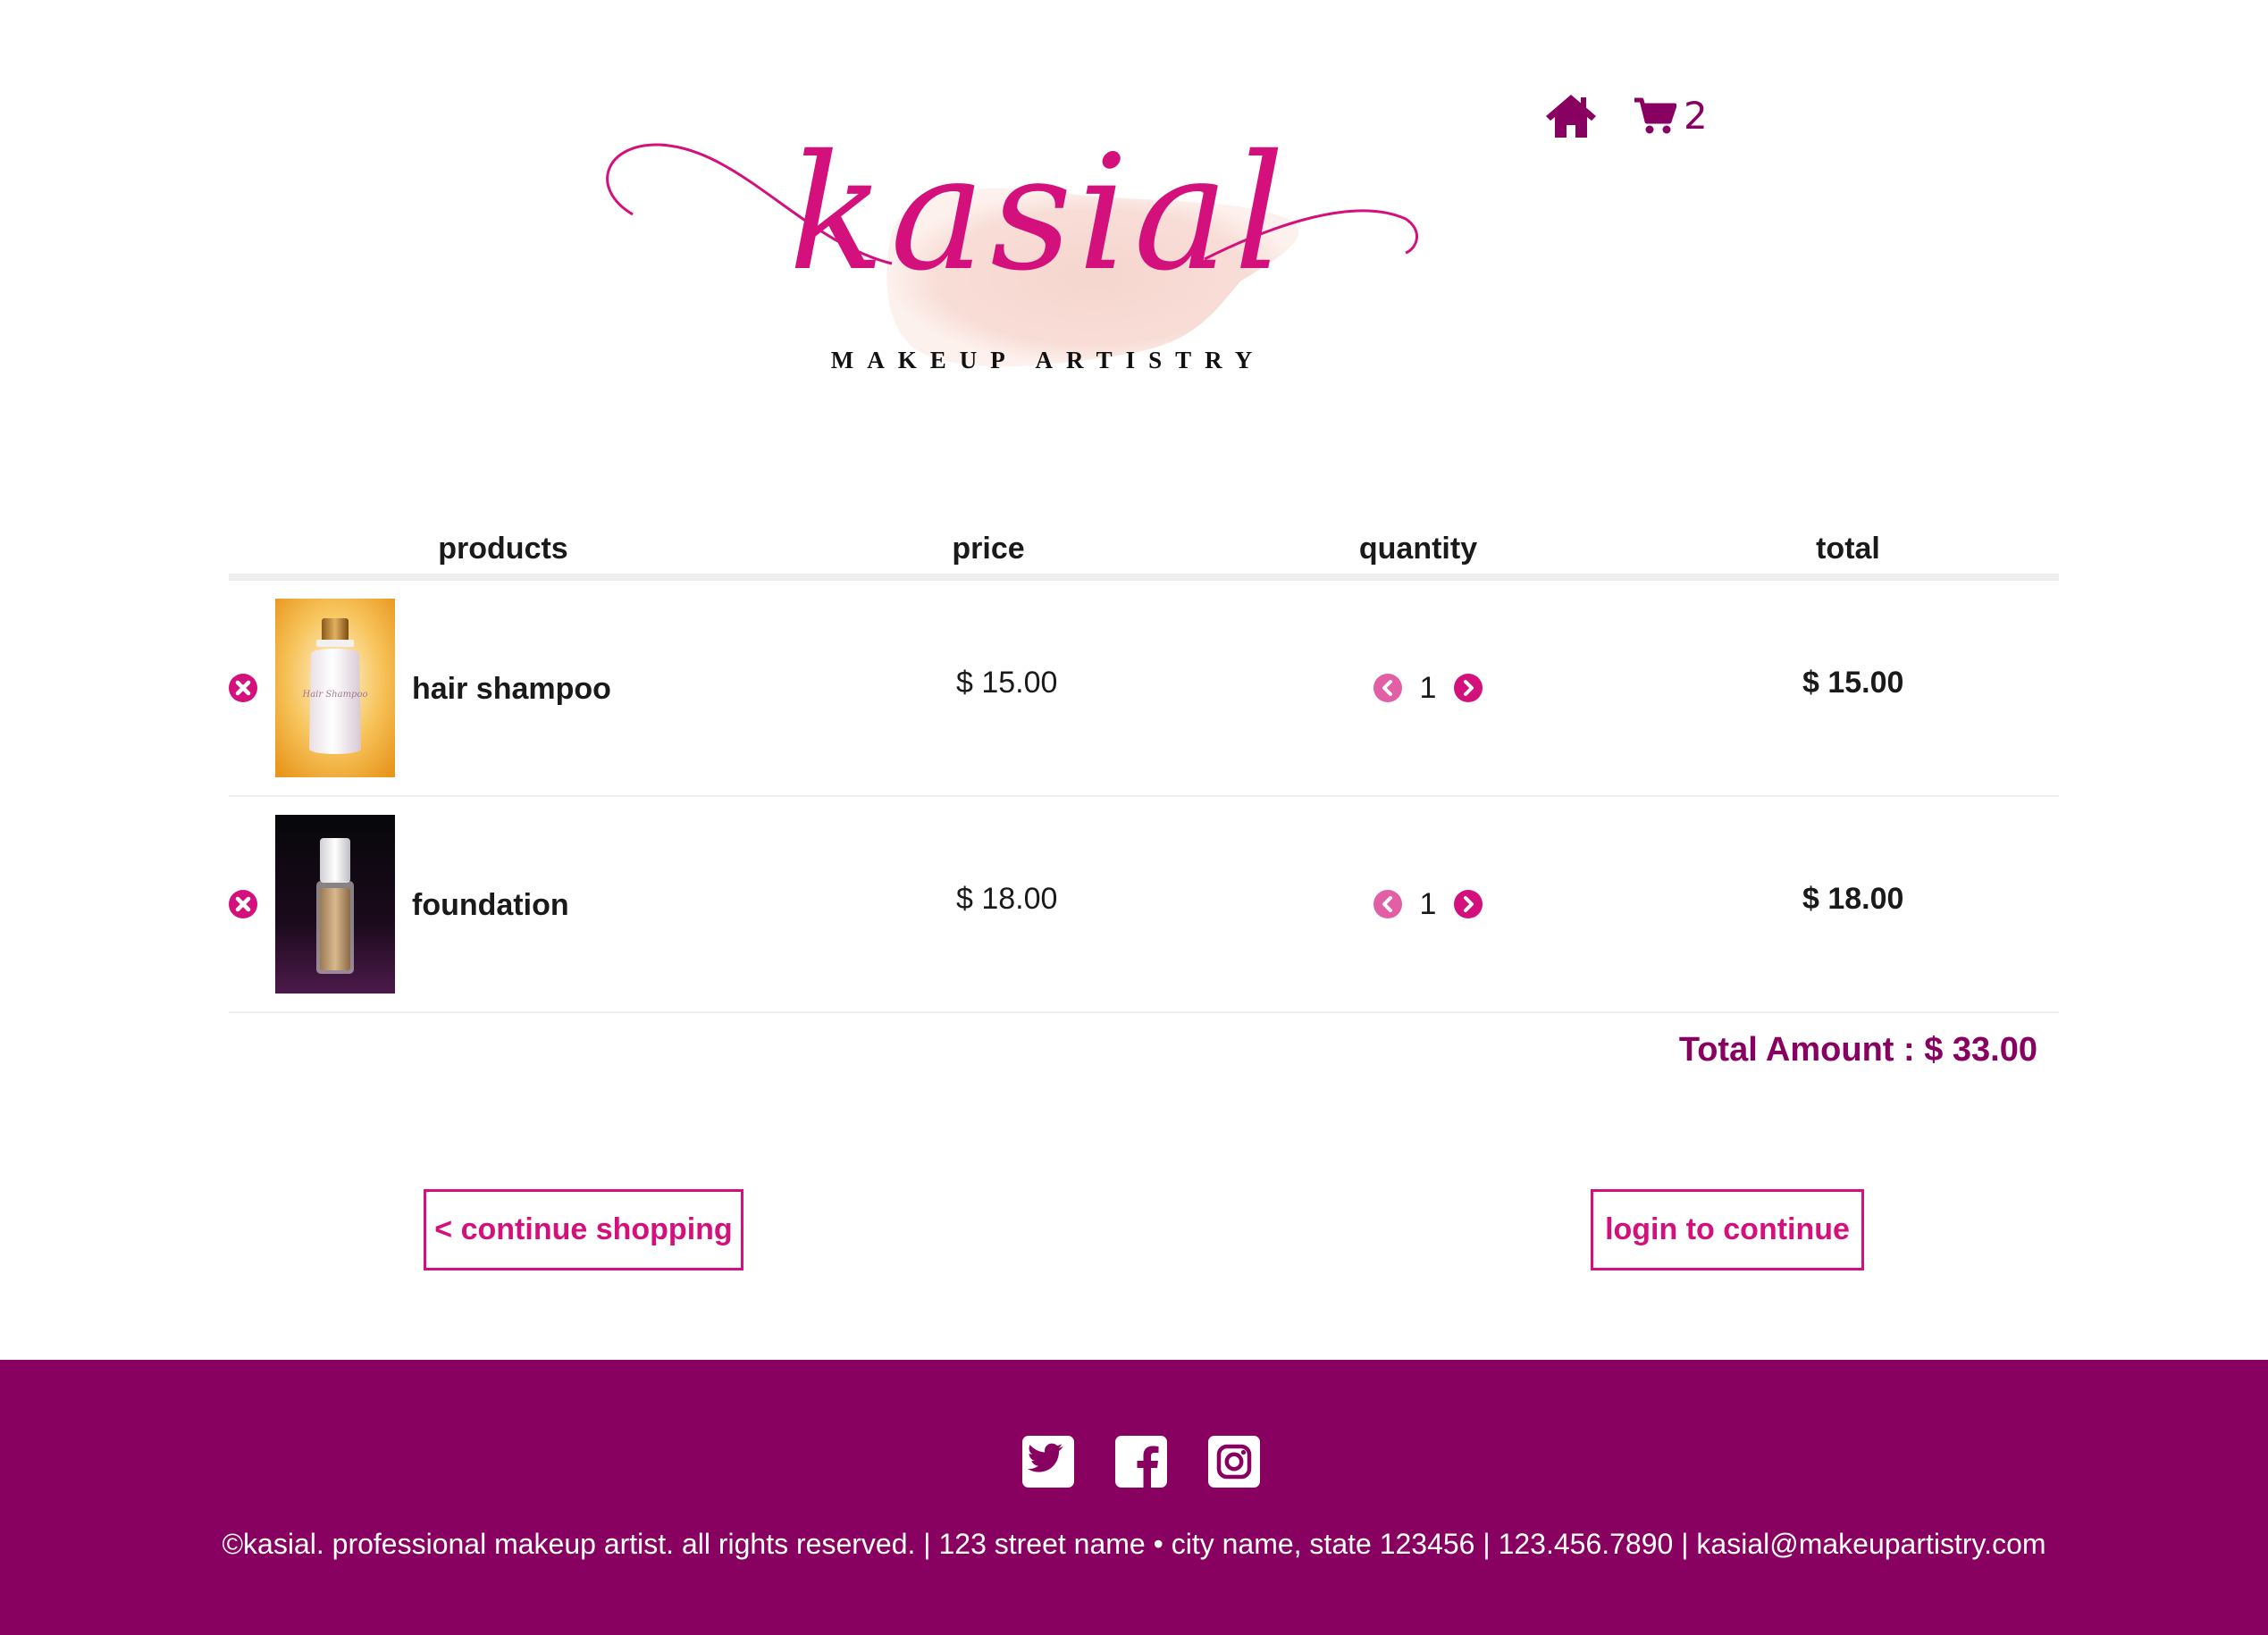  Describe the element at coordinates (1007, 683) in the screenshot. I see `product-price: $ 15.00` at that location.